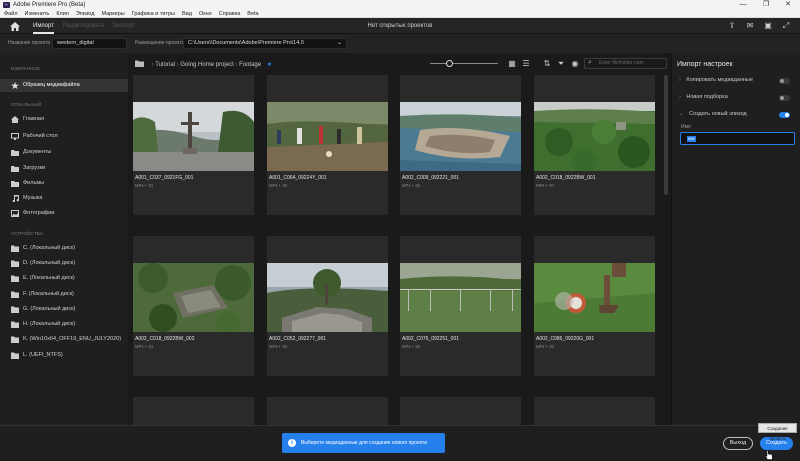 The height and width of the screenshot is (461, 800). Describe the element at coordinates (49, 5) in the screenshot. I see `window-title: Adobe Premiere Pro (Beta)` at that location.